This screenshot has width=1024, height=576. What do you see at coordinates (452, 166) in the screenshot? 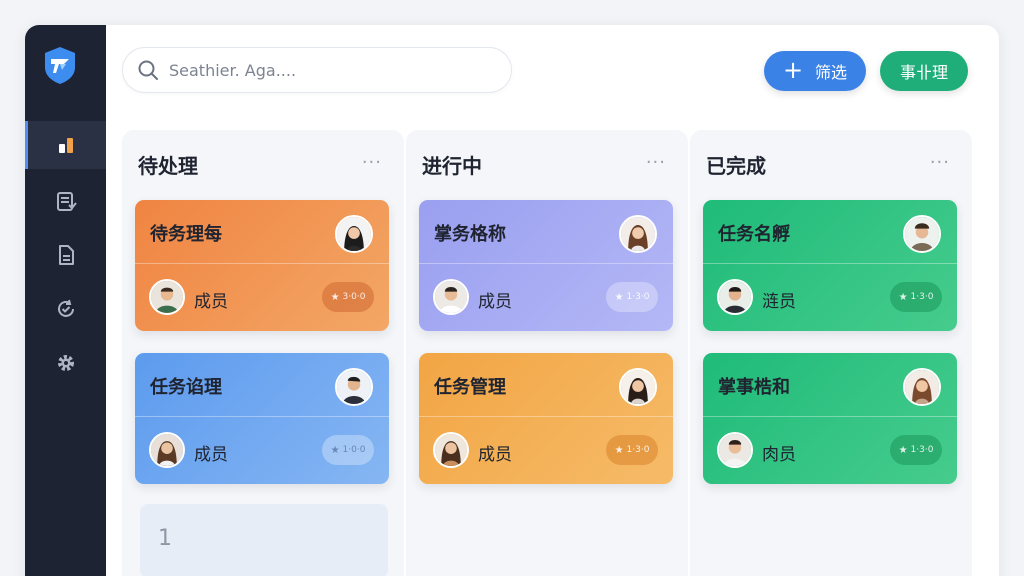
I see `column-title: 进行中` at bounding box center [452, 166].